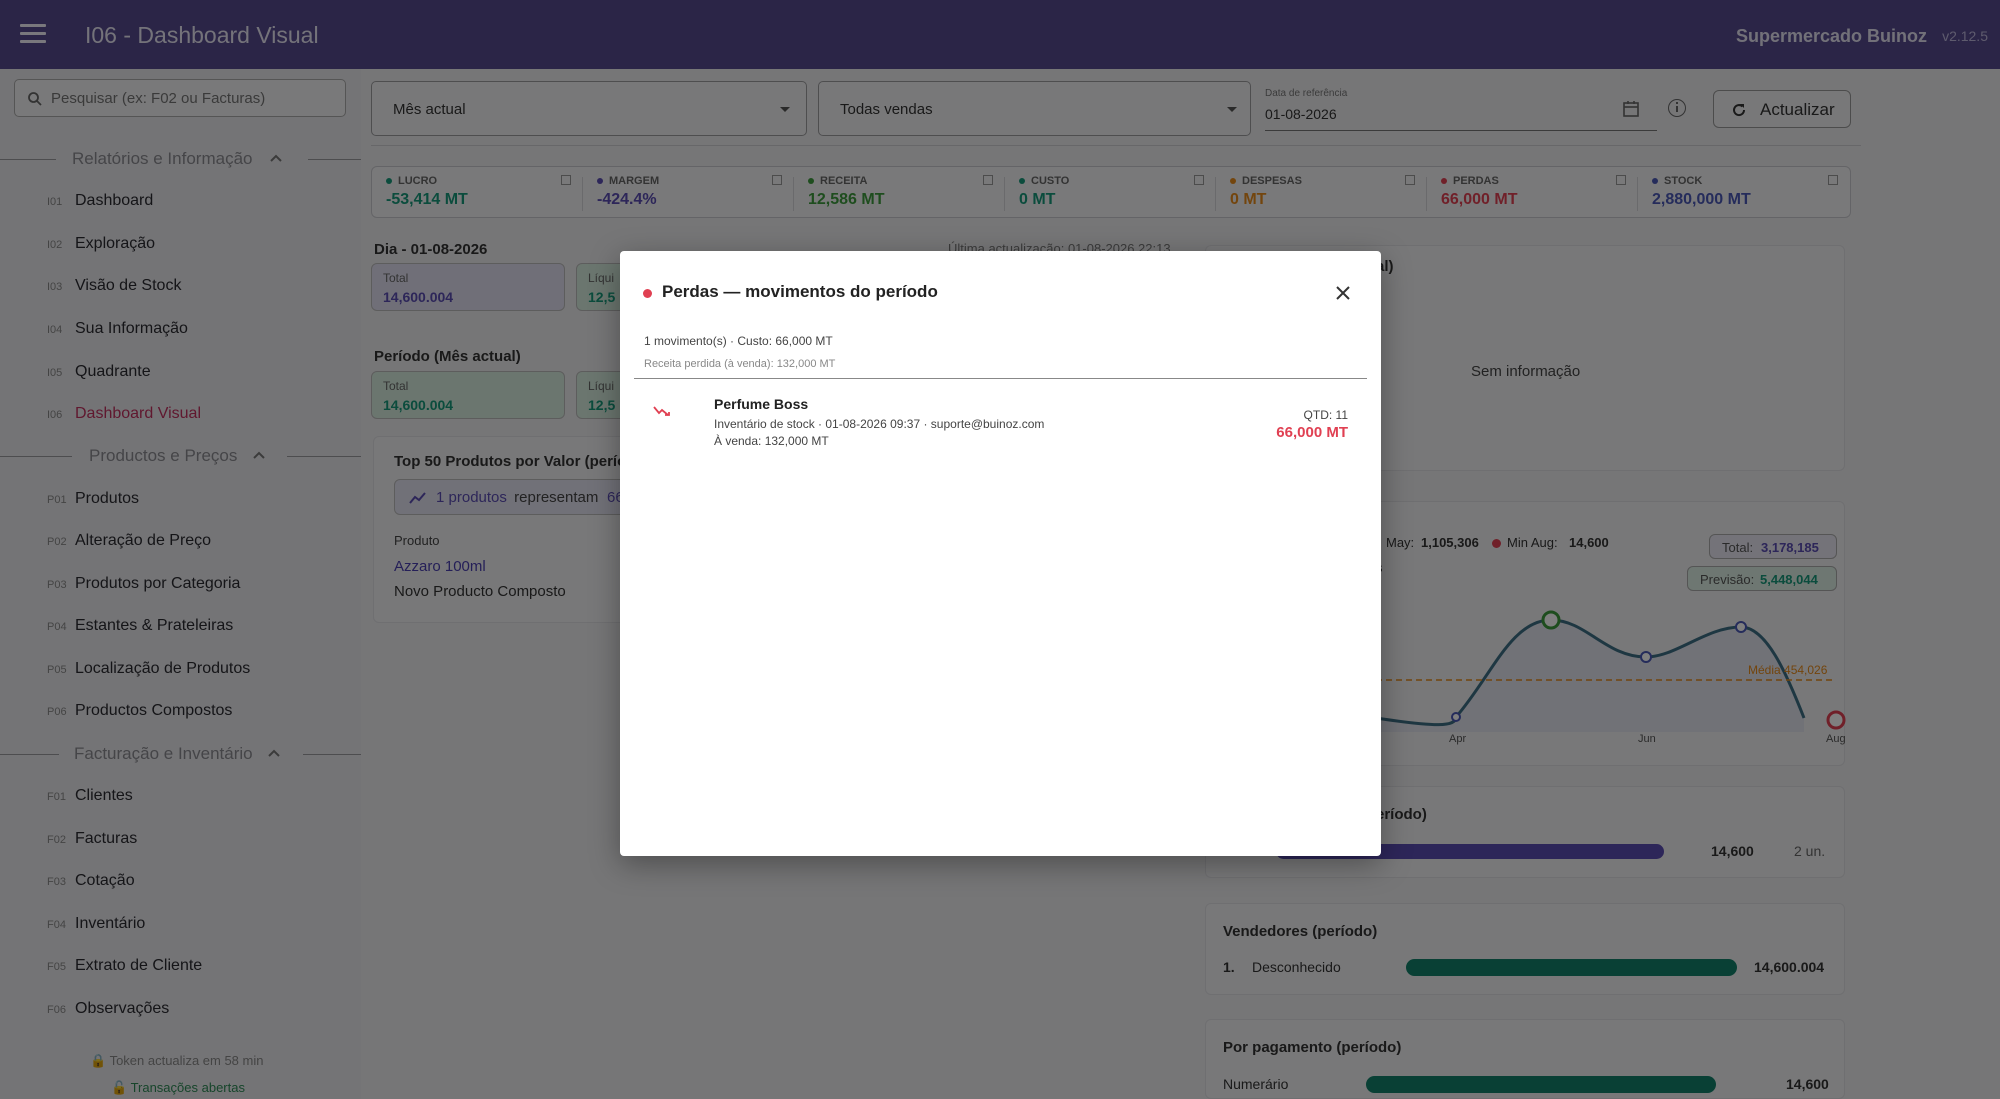  Describe the element at coordinates (738, 341) in the screenshot. I see `dialog-summary: 1 movimento(s) · Custo: 66,000 MT` at that location.